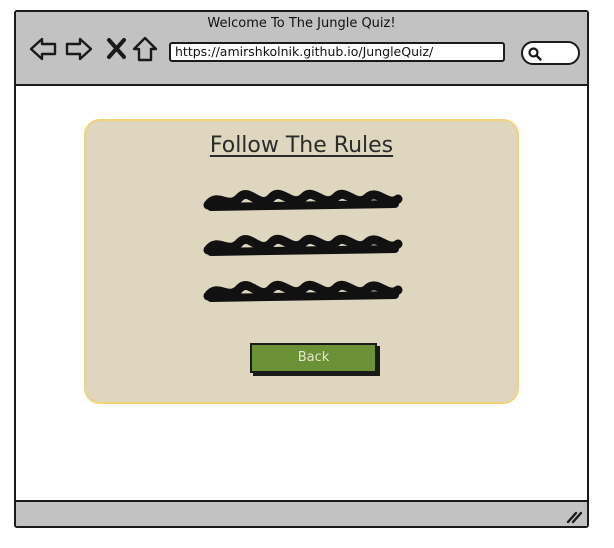  What do you see at coordinates (574, 516) in the screenshot?
I see `resize-grip-icon` at bounding box center [574, 516].